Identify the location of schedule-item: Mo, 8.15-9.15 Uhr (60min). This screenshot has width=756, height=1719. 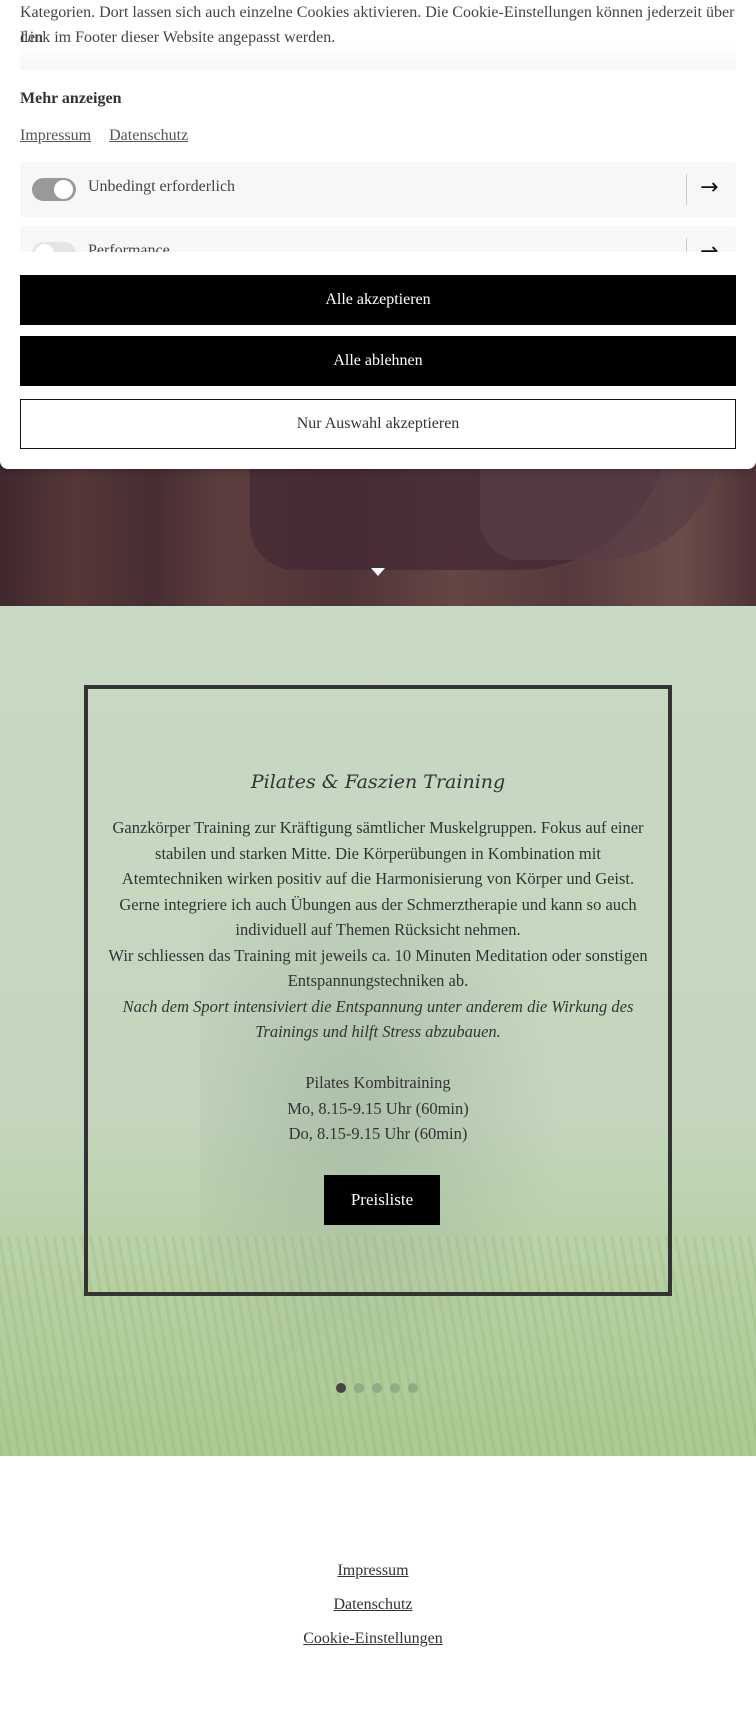
(378, 1108).